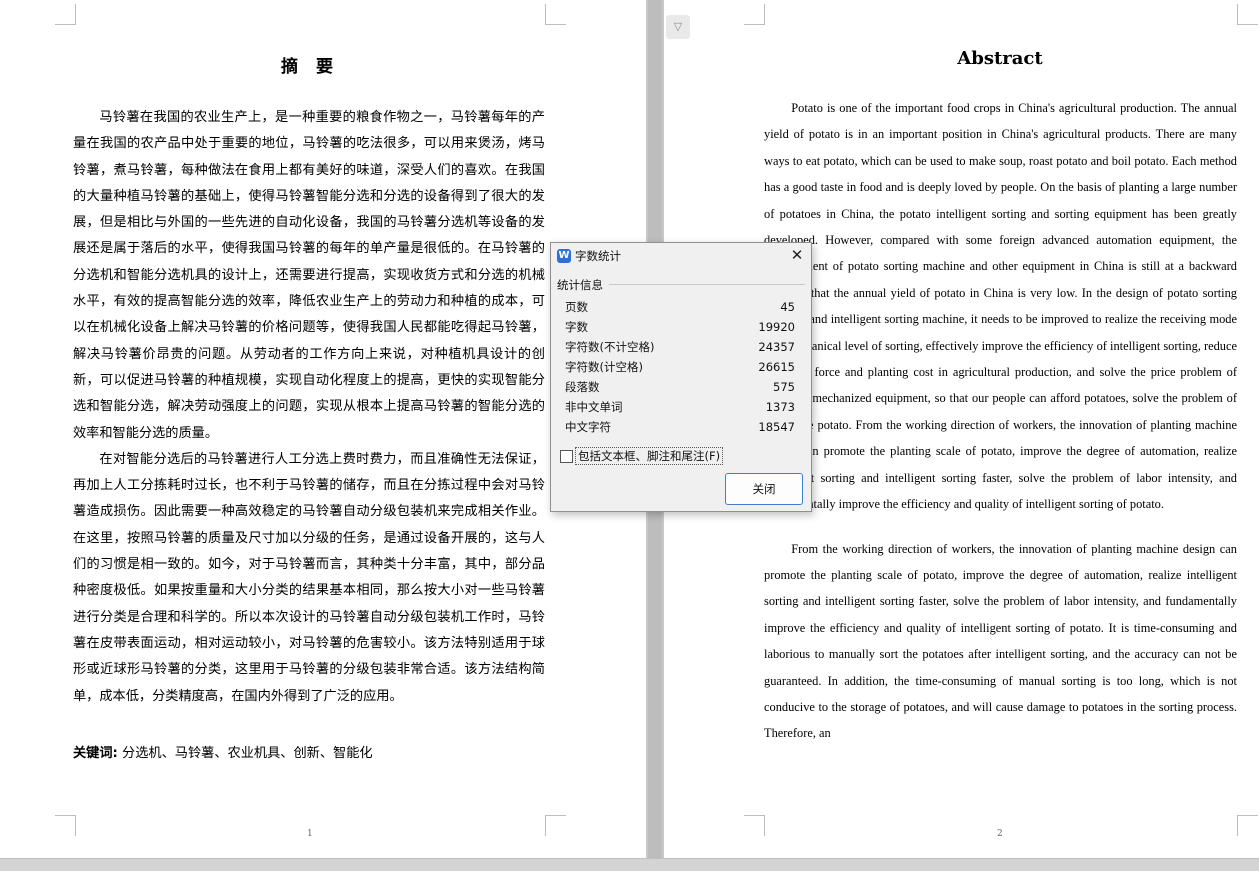 The image size is (1259, 871). What do you see at coordinates (649, 456) in the screenshot?
I see `include-textboxes-label: 包括文本框、脚注和尾注(F)` at bounding box center [649, 456].